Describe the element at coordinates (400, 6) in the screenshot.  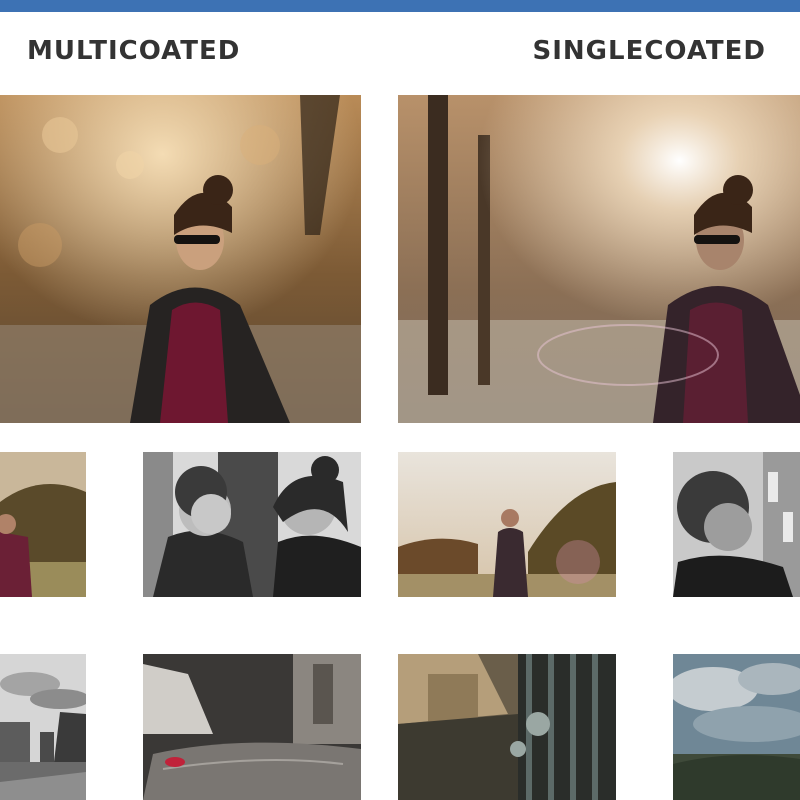
I see `top-accent-bar` at that location.